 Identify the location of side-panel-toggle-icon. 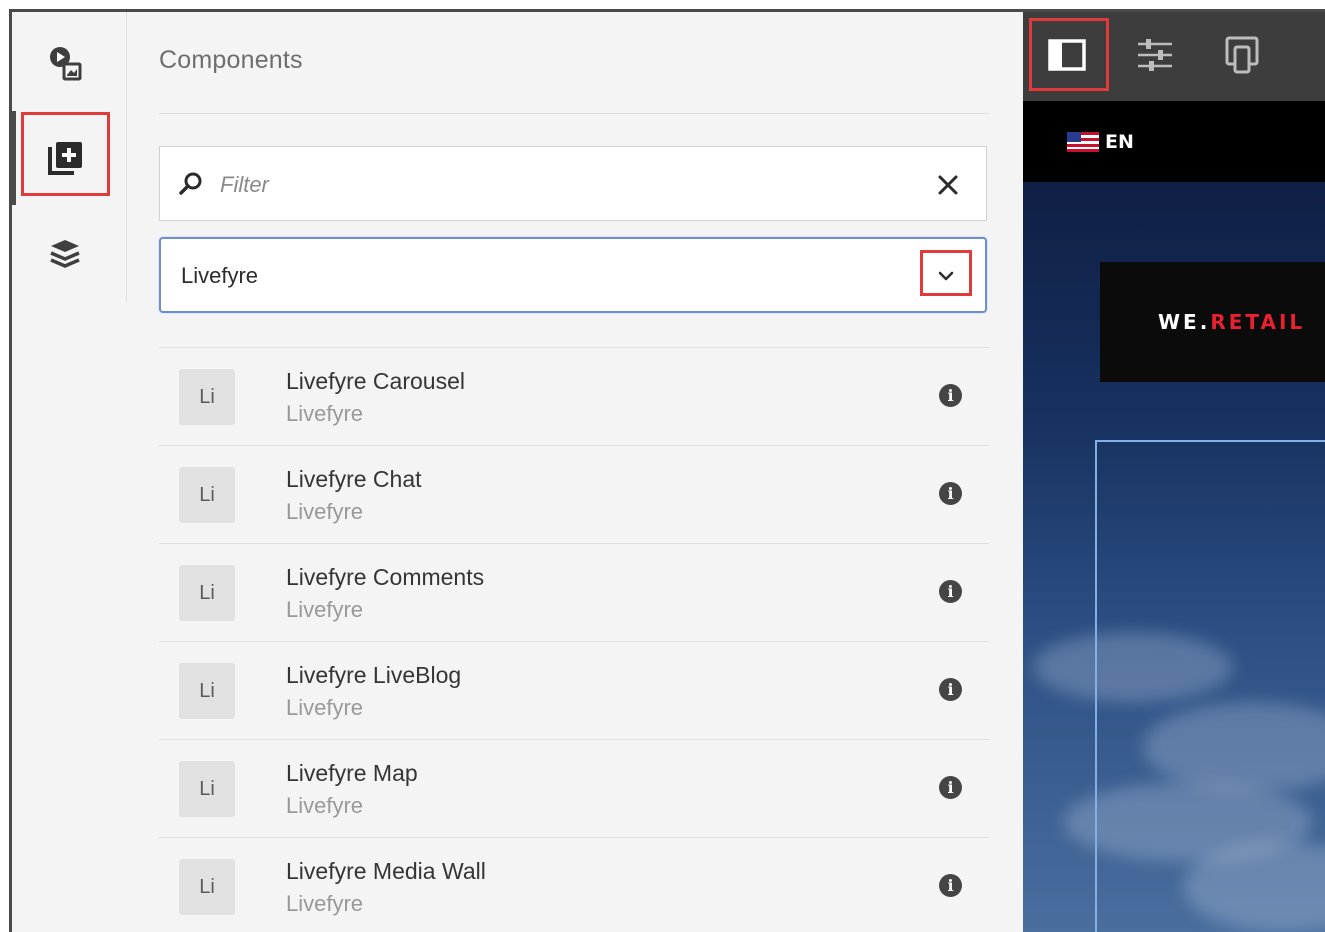
(1067, 55).